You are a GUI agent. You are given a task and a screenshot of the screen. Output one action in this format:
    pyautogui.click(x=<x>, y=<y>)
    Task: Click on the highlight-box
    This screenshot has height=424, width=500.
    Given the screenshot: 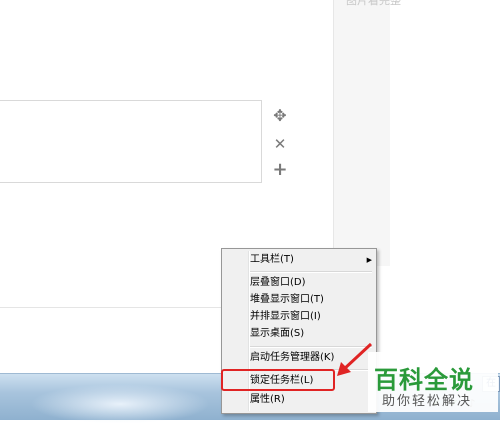 What is the action you would take?
    pyautogui.click(x=278, y=380)
    